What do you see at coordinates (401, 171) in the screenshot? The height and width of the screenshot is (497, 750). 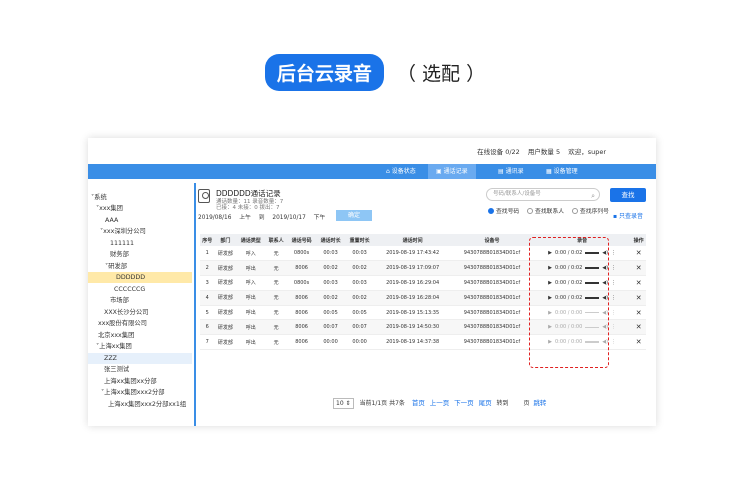 I see `nav-device-status: ⌂ 设备状态` at bounding box center [401, 171].